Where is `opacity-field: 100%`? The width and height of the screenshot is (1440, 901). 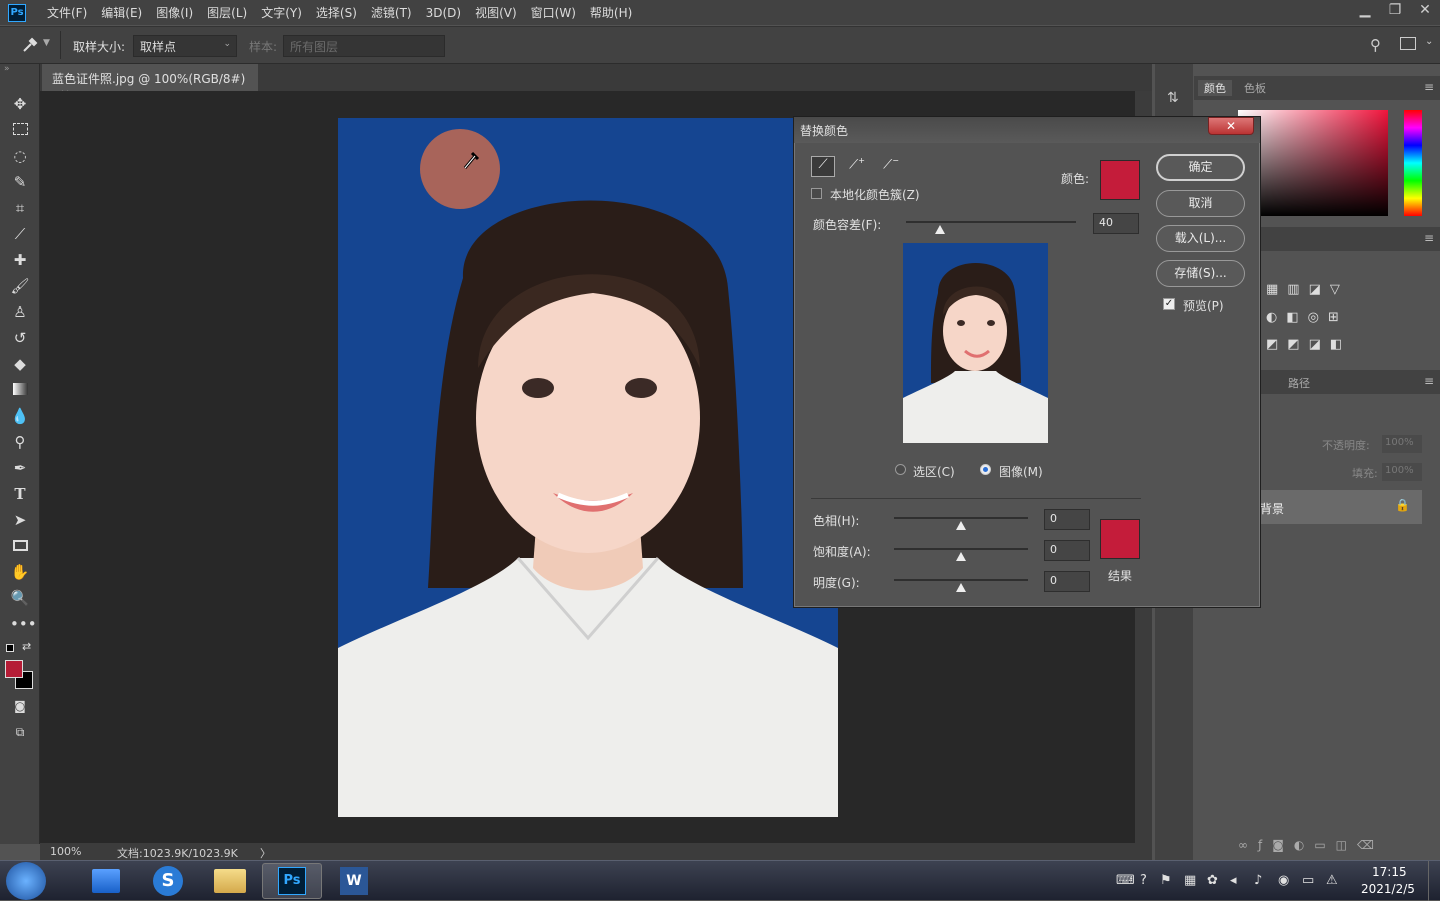
opacity-field: 100% is located at coordinates (1402, 444).